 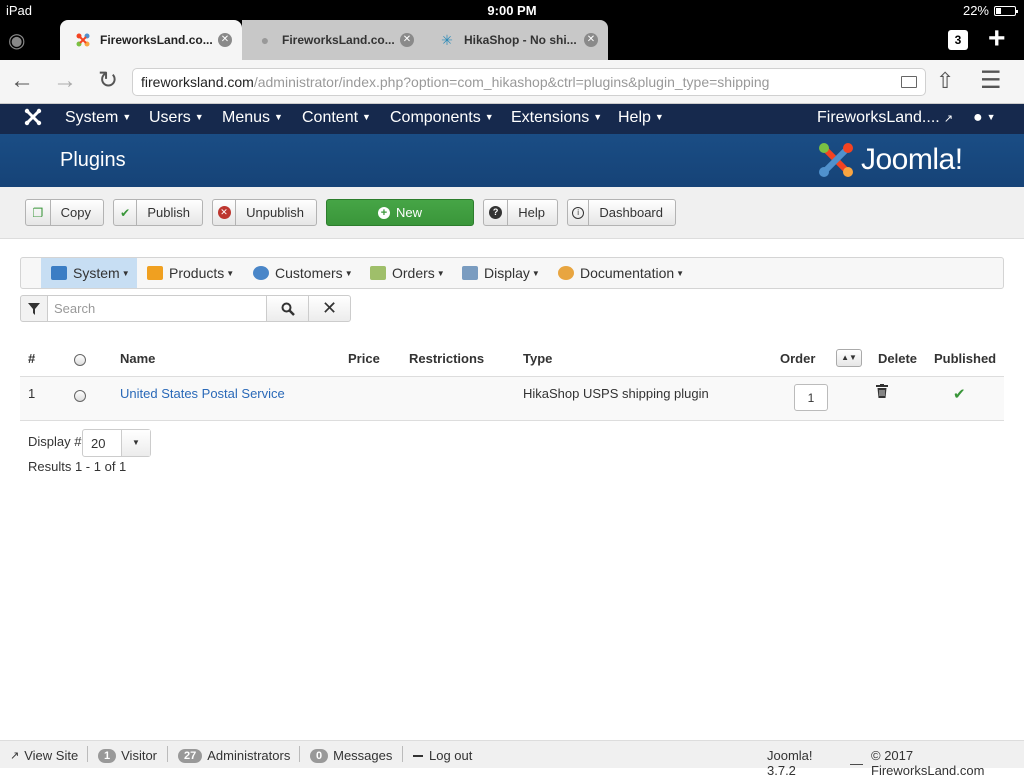 I want to click on col-name: Name, so click(x=137, y=358).